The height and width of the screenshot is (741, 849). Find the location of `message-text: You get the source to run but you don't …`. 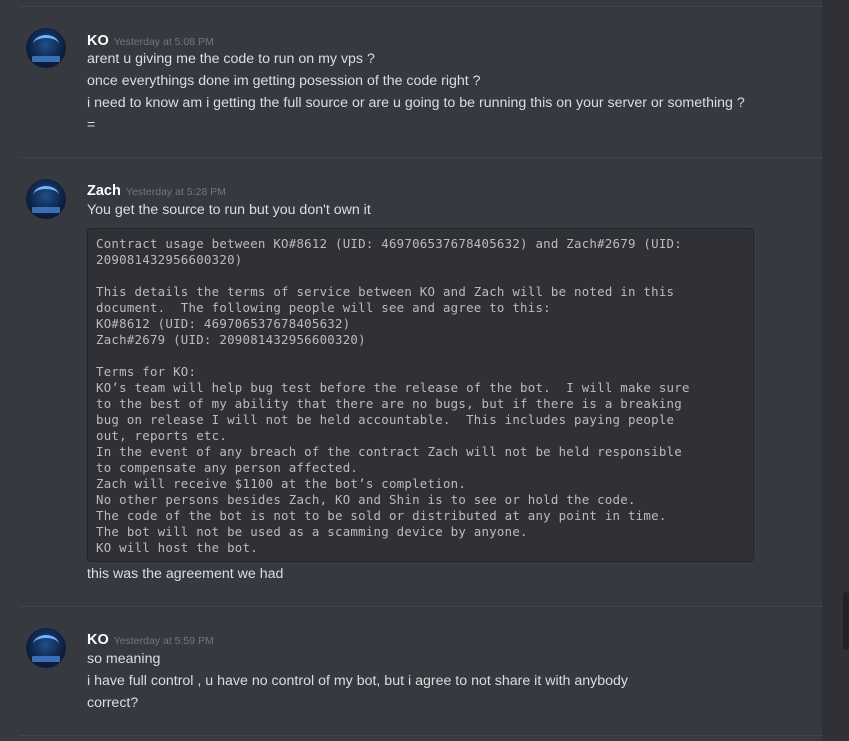

message-text: You get the source to run but you don't … is located at coordinates (229, 210).